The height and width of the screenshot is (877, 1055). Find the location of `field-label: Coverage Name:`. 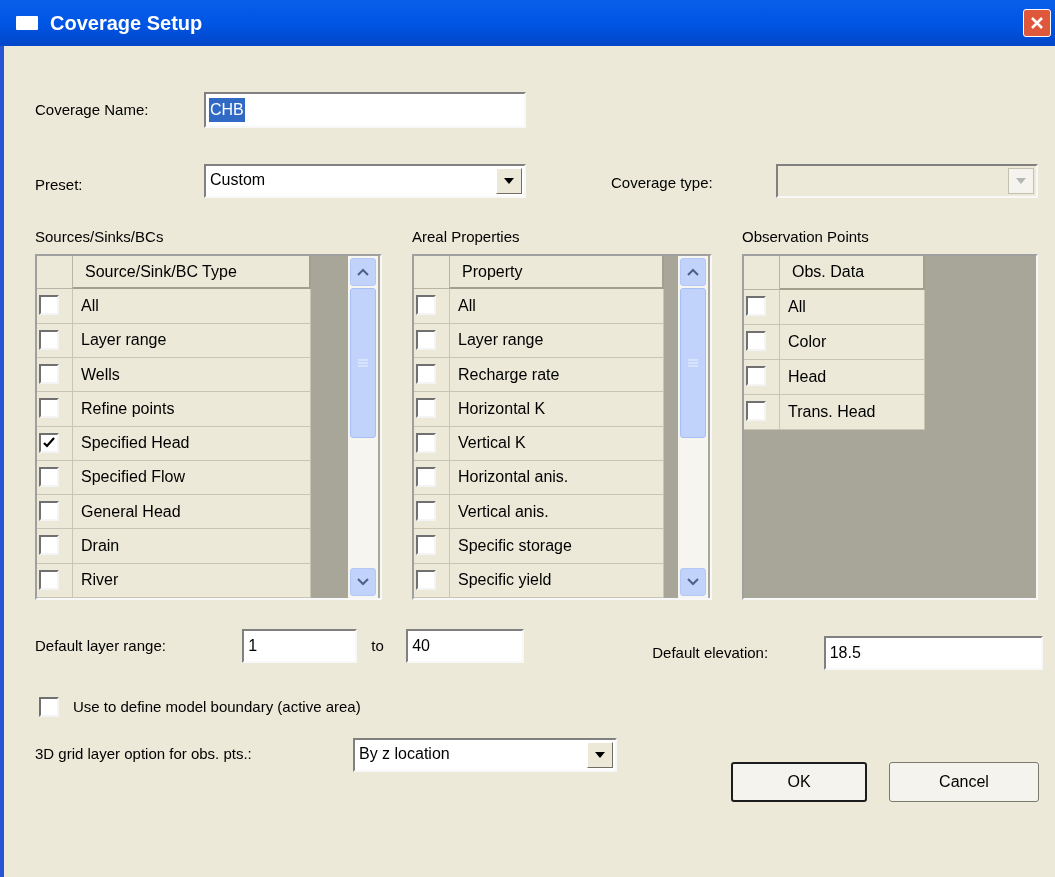

field-label: Coverage Name: is located at coordinates (92, 109).